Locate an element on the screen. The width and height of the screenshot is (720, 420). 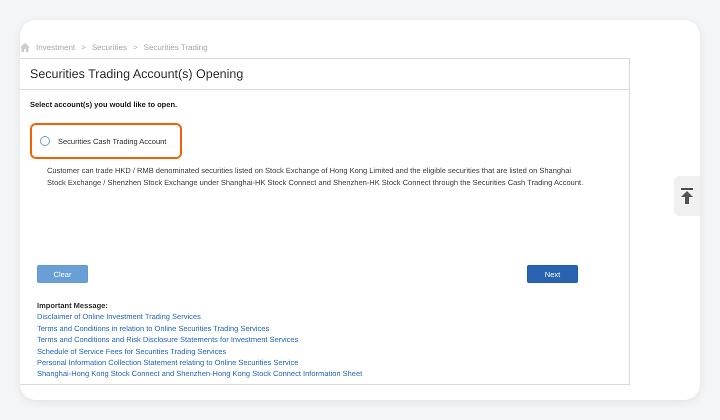
radio-button is located at coordinates (45, 141).